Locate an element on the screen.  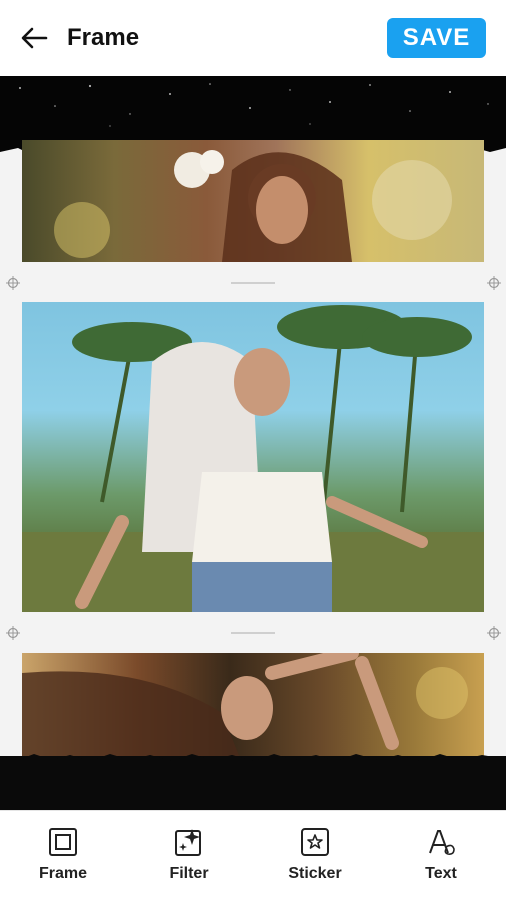
right-resize-handle-bottom is located at coordinates (494, 633).